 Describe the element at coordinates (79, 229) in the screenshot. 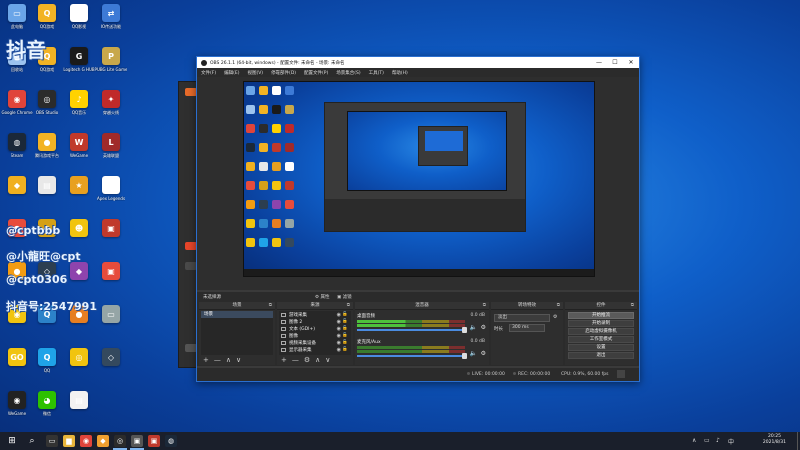

I see `desktop-icon: ☻` at that location.